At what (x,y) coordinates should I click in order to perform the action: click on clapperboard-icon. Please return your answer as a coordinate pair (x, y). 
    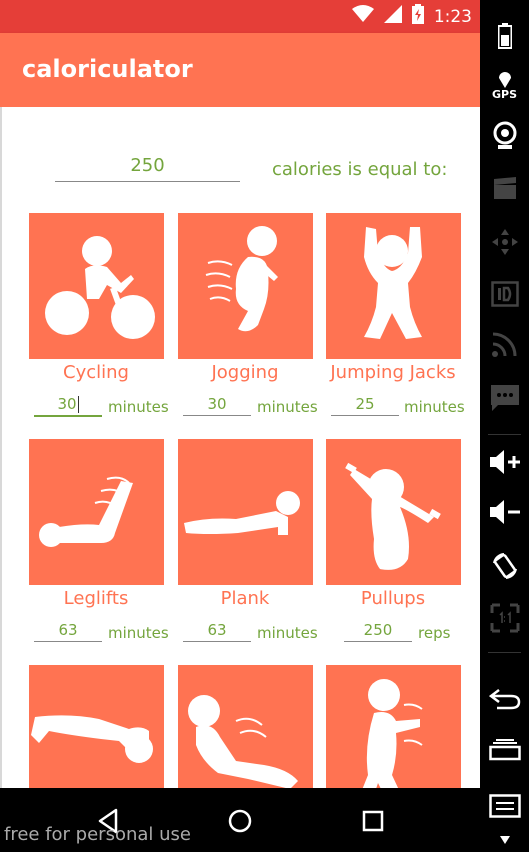
    Looking at the image, I should click on (504, 188).